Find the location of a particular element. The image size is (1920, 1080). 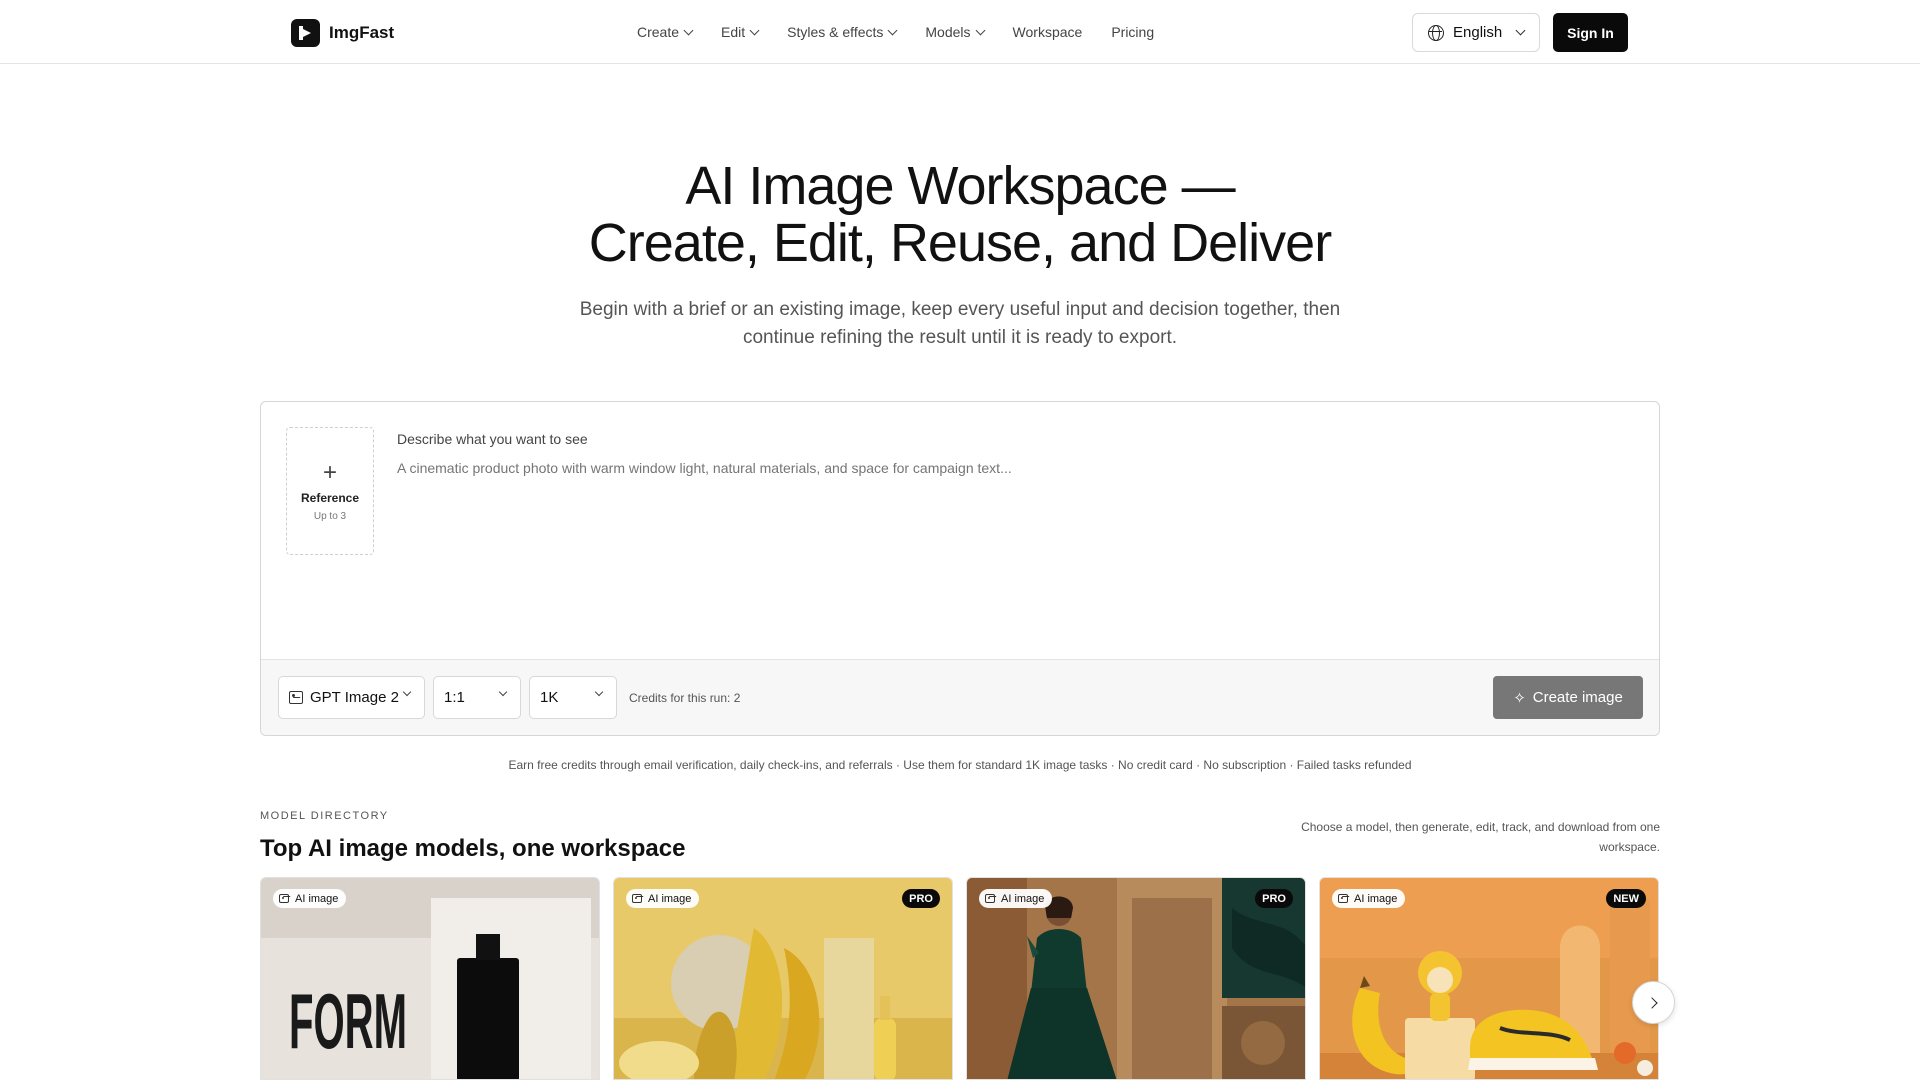

model-card: AI image NEW is located at coordinates (1489, 978).